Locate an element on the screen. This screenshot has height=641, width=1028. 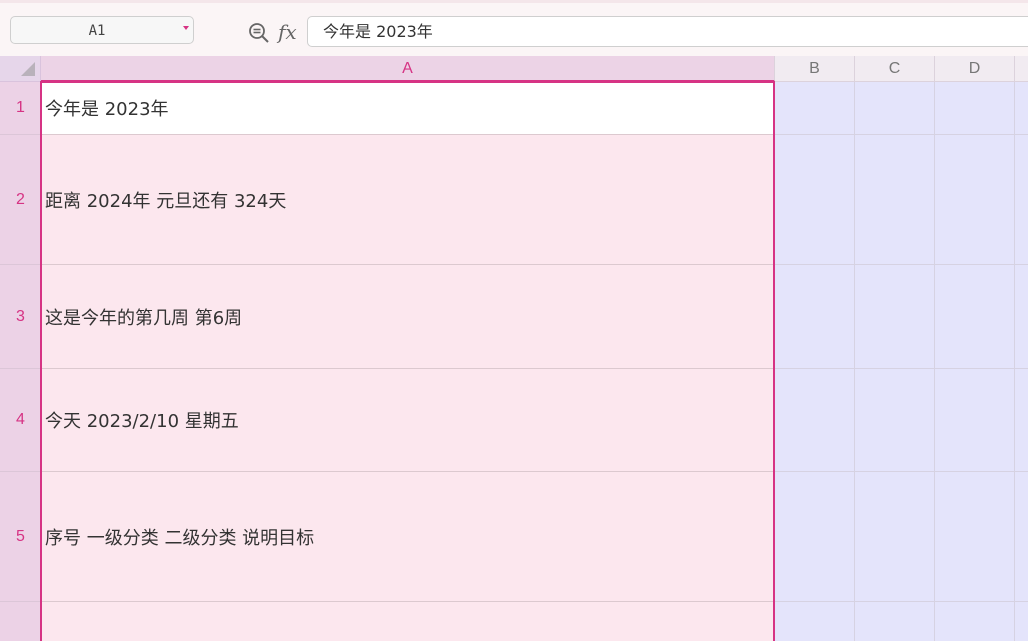
column-header-d: D is located at coordinates (975, 69).